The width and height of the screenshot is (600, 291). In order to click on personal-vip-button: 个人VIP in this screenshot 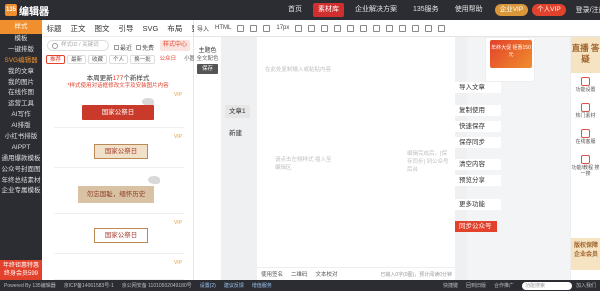, I will do `click(549, 10)`.